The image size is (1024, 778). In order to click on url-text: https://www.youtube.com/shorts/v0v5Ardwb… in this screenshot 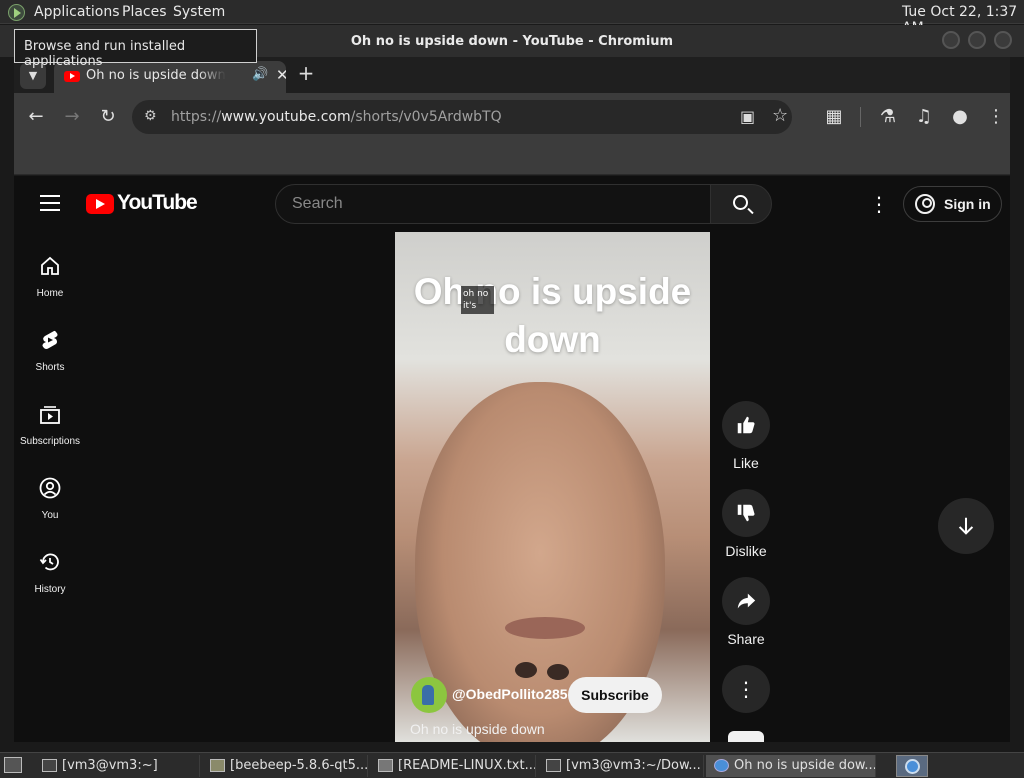, I will do `click(336, 117)`.